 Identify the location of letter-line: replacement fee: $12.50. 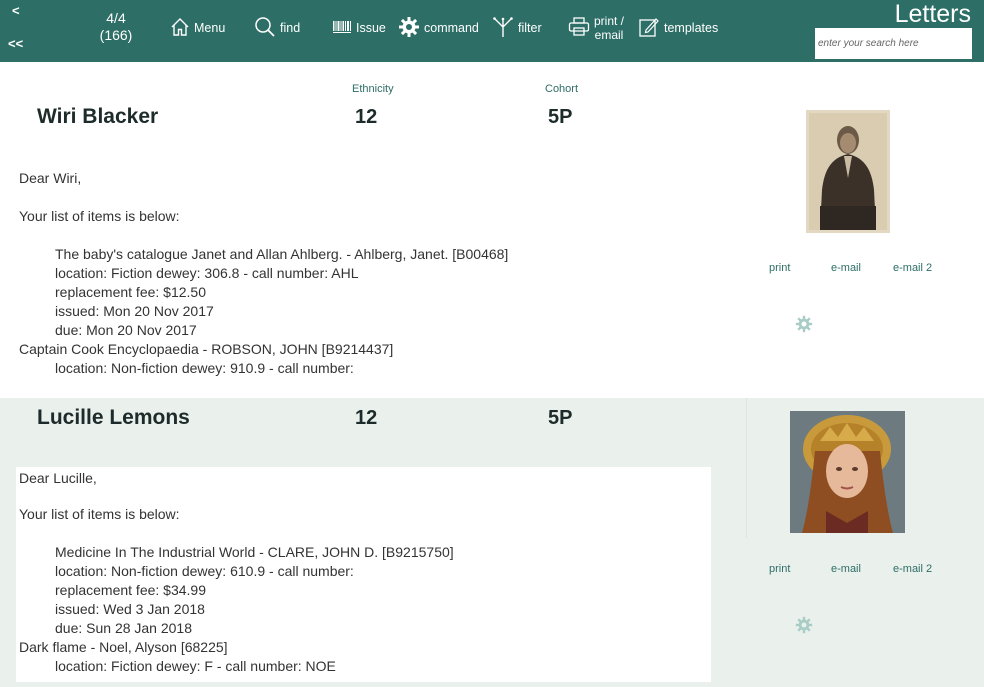
(130, 292).